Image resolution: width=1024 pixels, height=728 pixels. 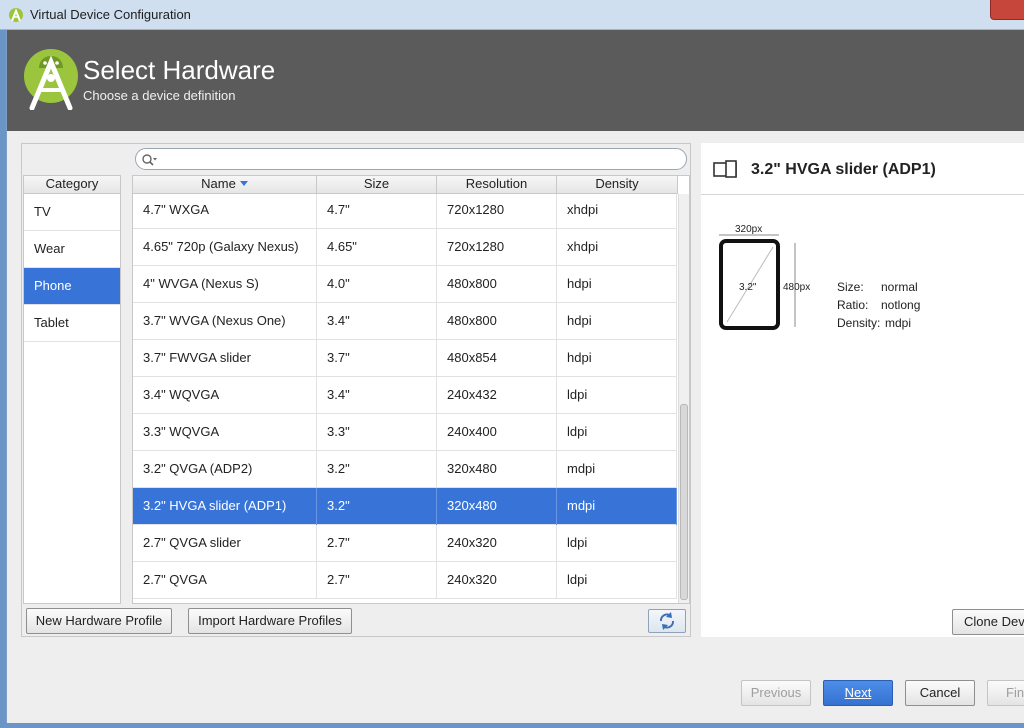 I want to click on column-header-density: Density, so click(x=617, y=185).